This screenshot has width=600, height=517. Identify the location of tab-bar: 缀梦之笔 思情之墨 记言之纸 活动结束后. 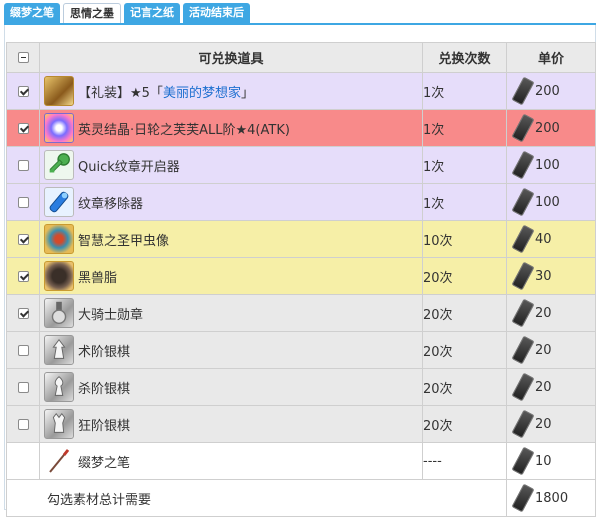
(127, 13).